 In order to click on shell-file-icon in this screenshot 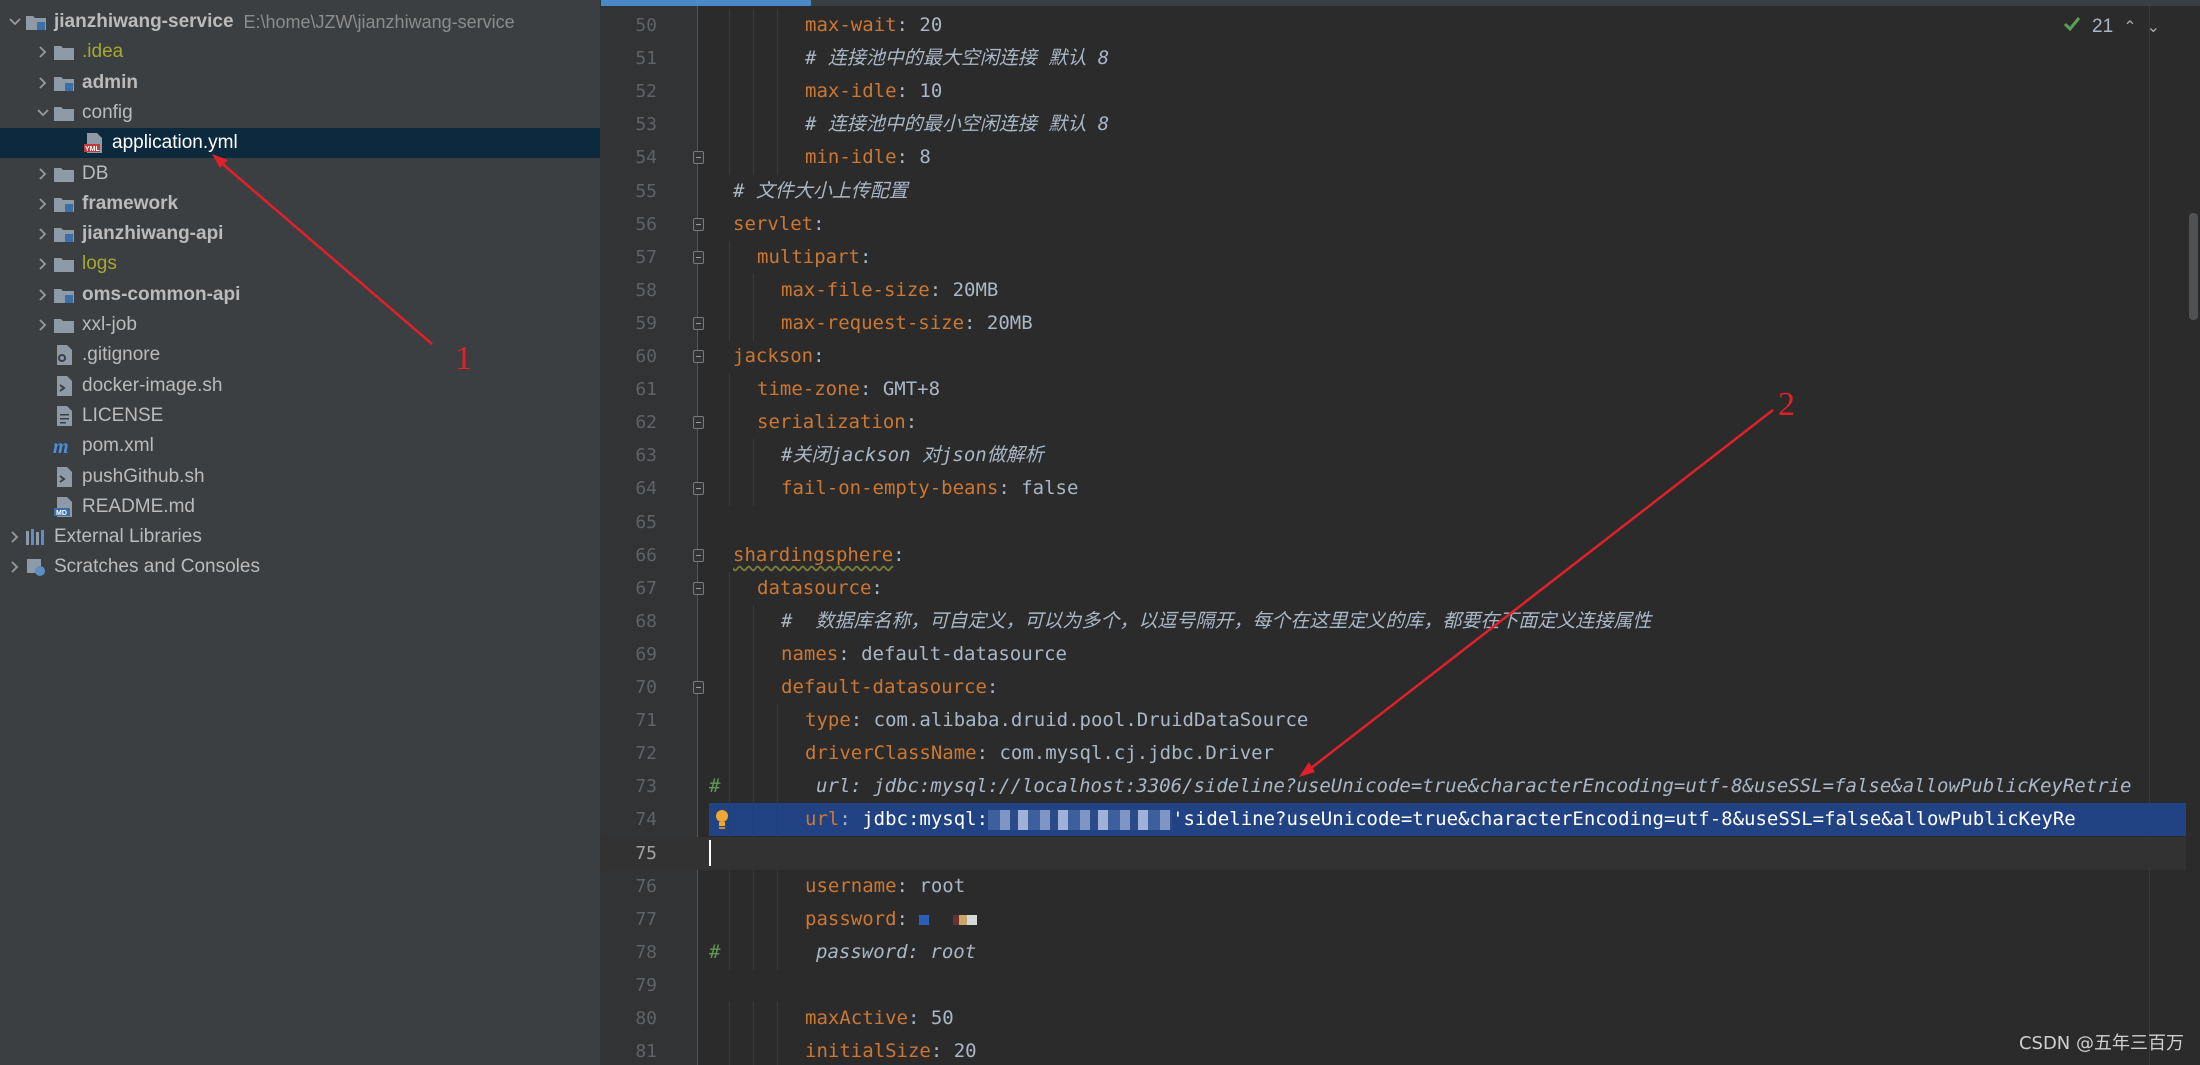, I will do `click(64, 477)`.